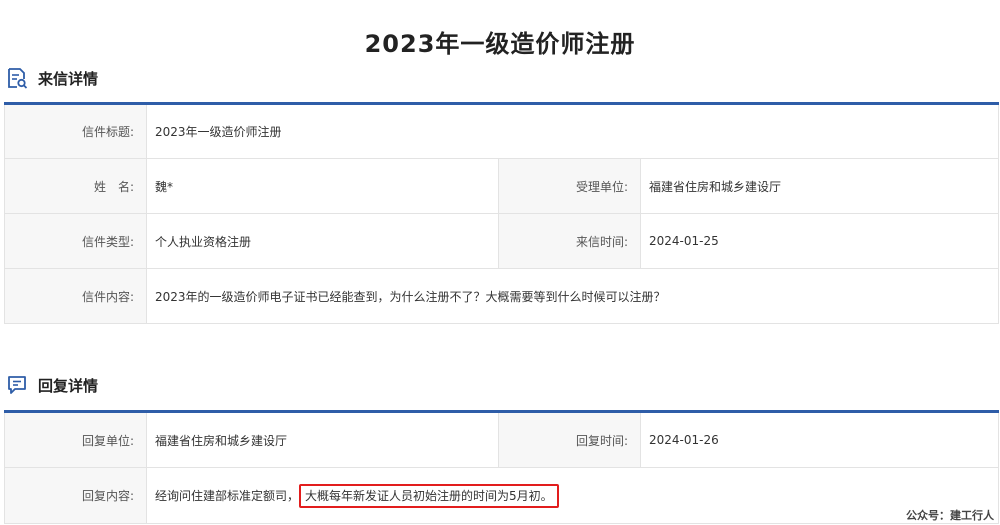 This screenshot has height=525, width=1000. I want to click on document-search-icon, so click(17, 78).